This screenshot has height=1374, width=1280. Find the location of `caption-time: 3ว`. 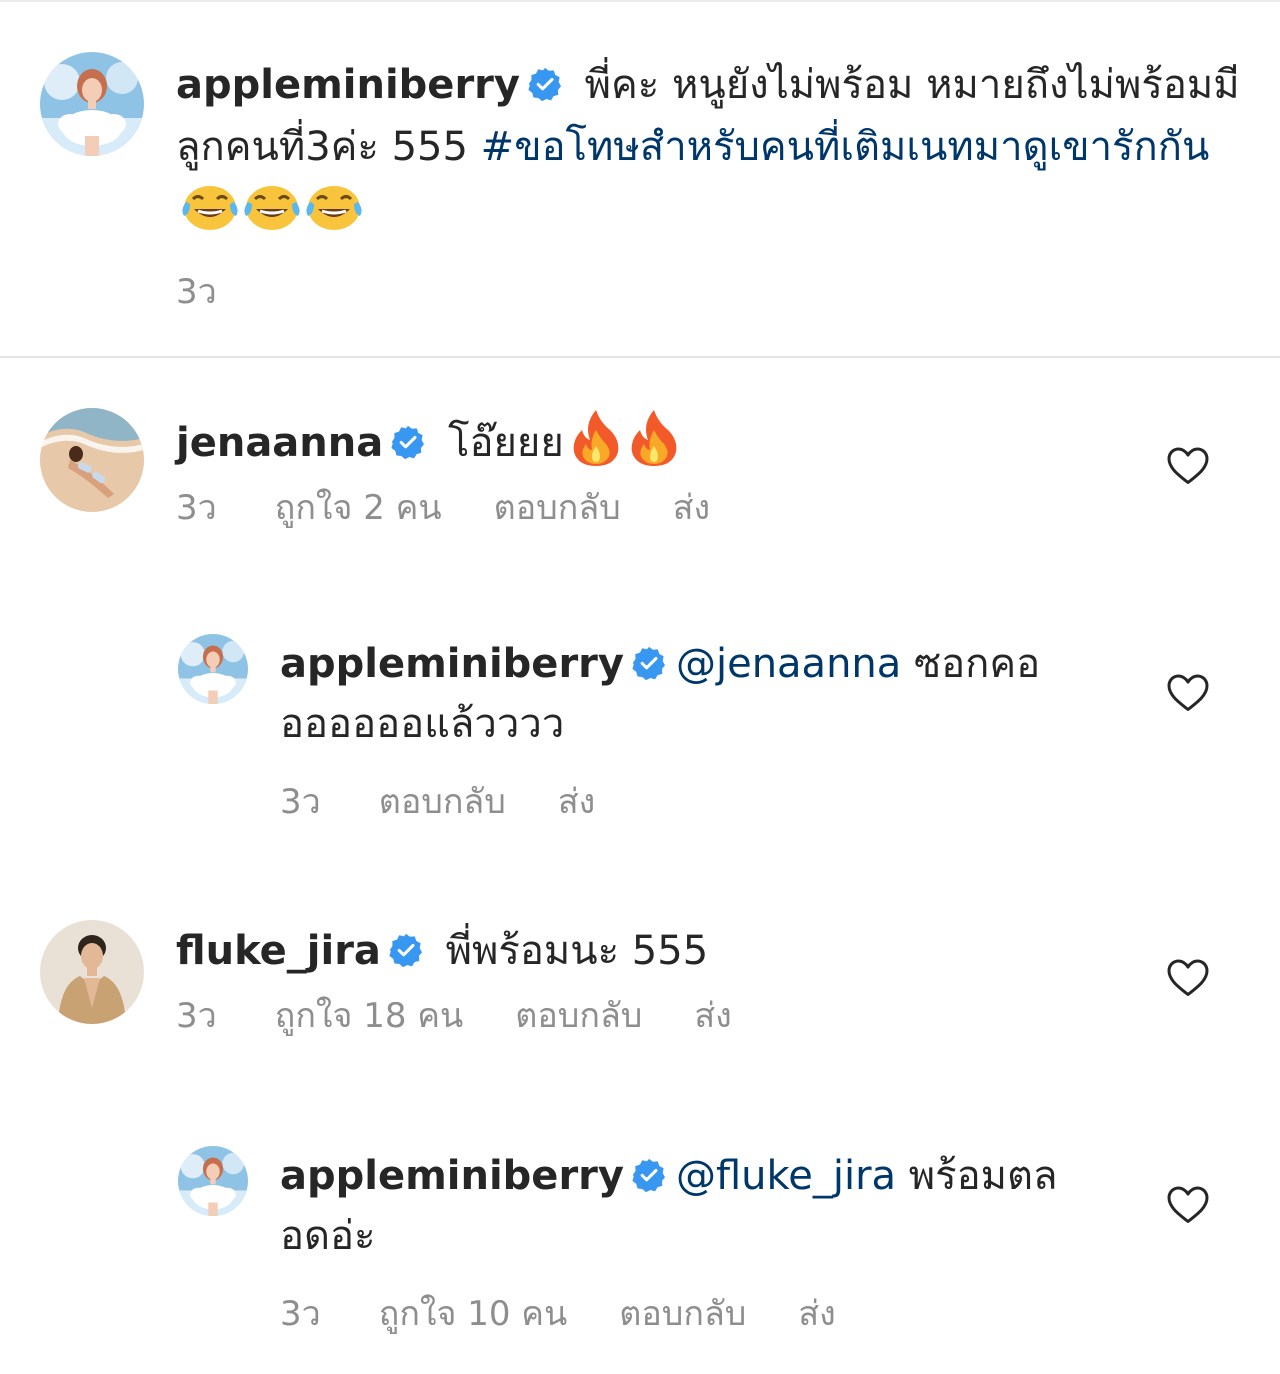

caption-time: 3ว is located at coordinates (196, 292).